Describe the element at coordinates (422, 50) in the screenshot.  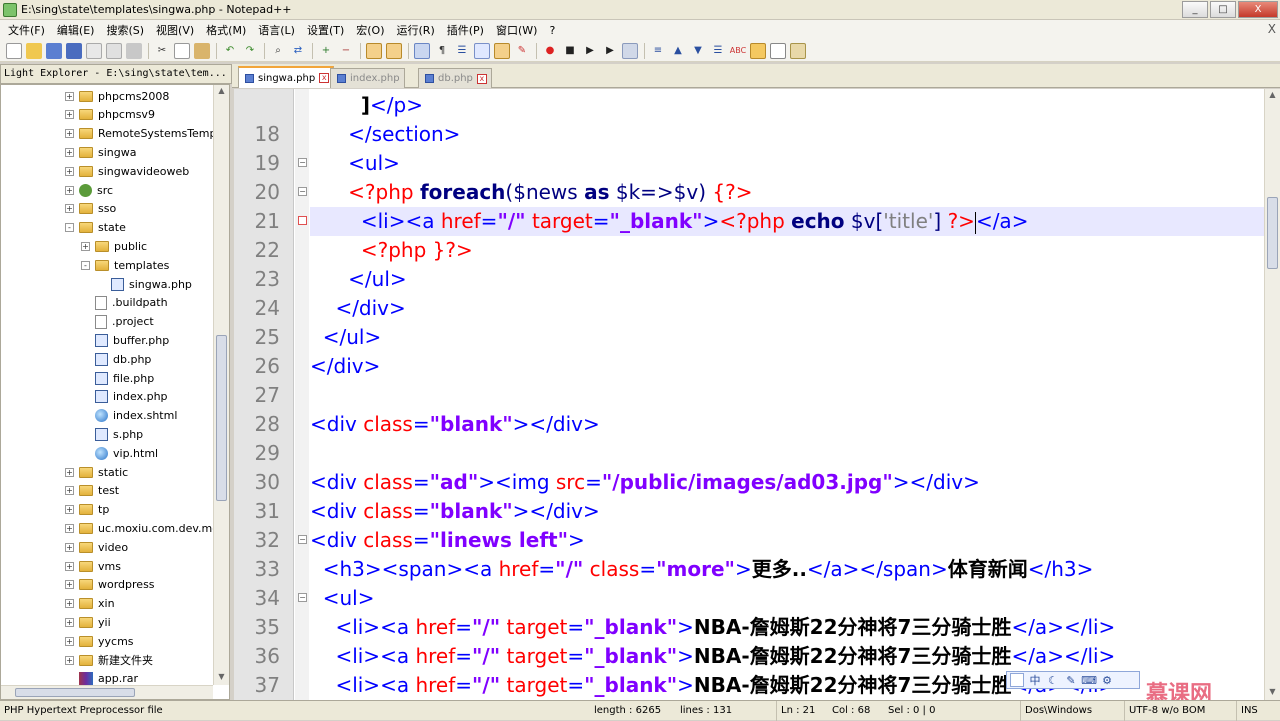
I see `word-wrap-icon` at that location.